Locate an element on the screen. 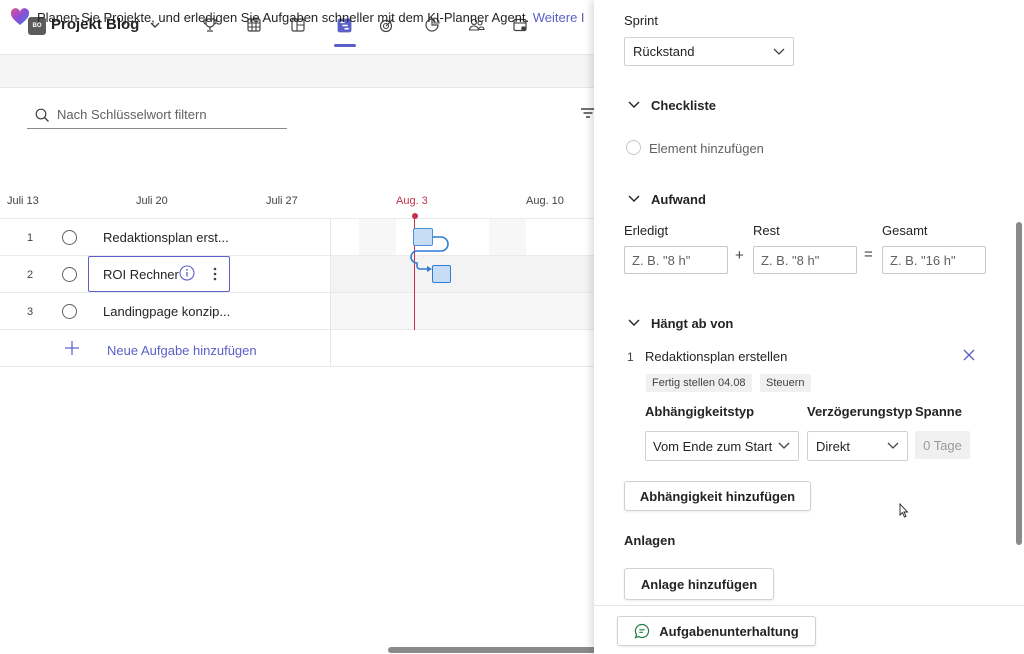 This screenshot has height=654, width=1024. effort-total-placeholder: Z. B. "16 h" is located at coordinates (923, 260).